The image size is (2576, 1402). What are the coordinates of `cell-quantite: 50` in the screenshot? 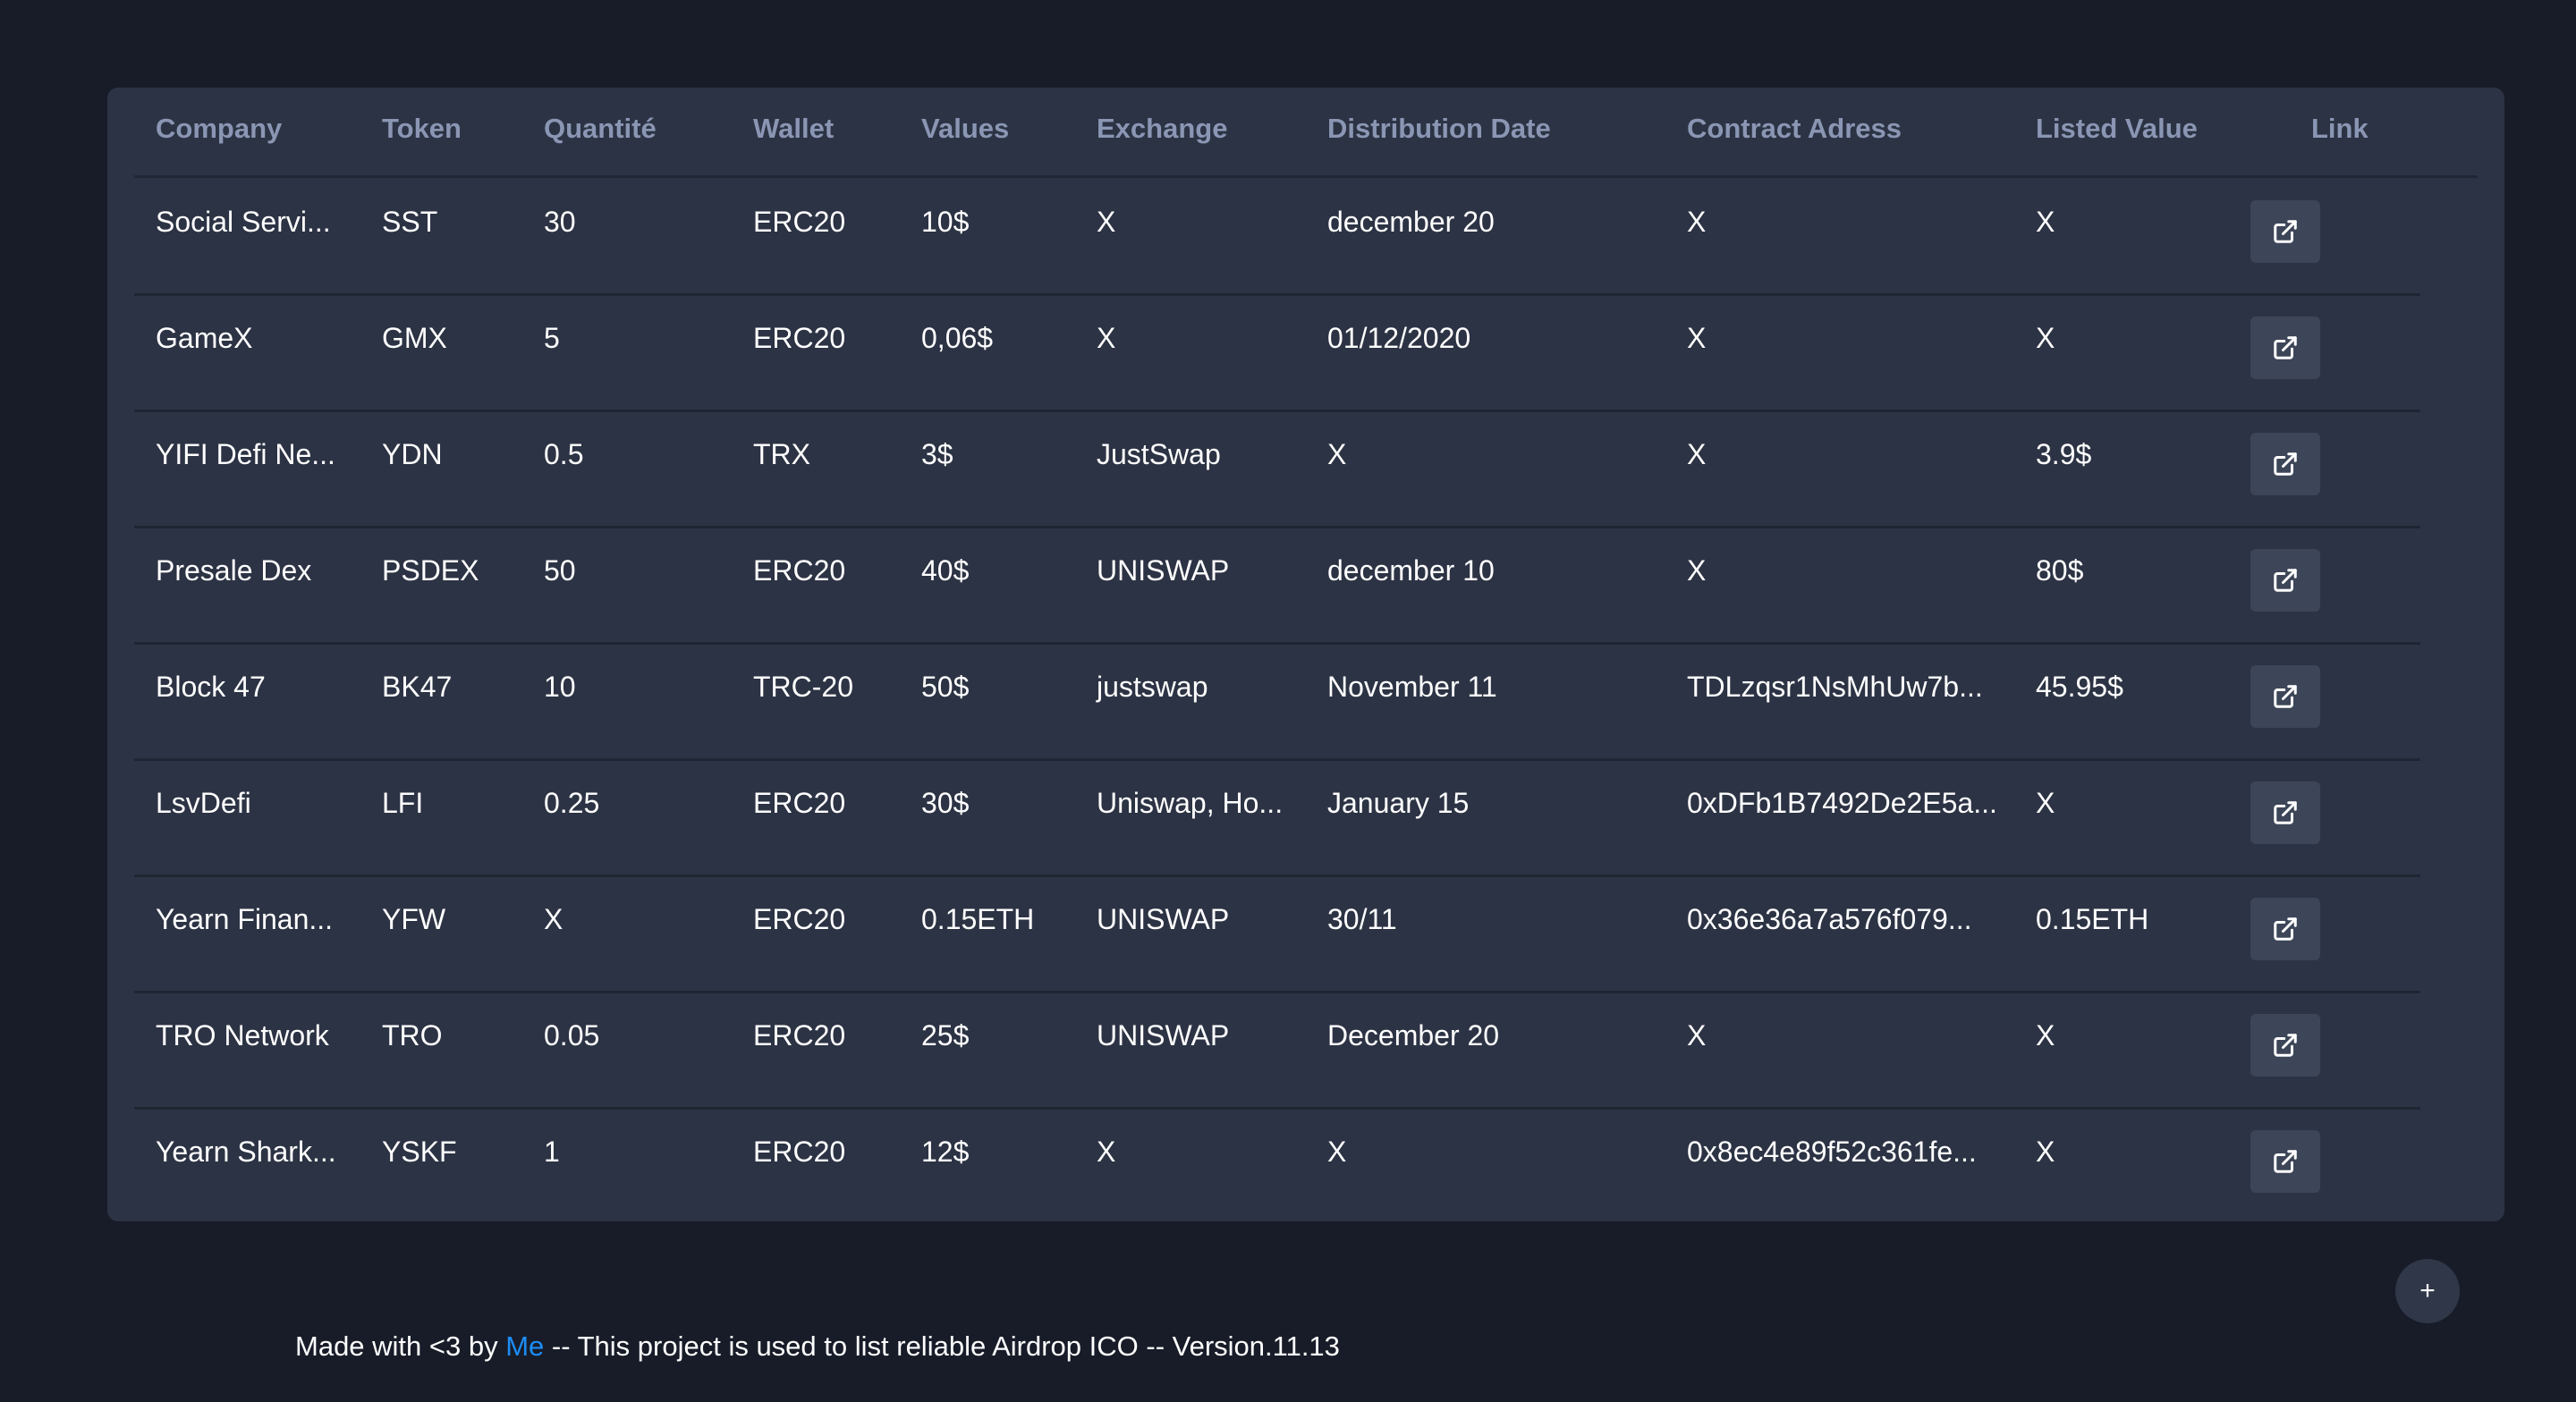 It's located at (560, 570).